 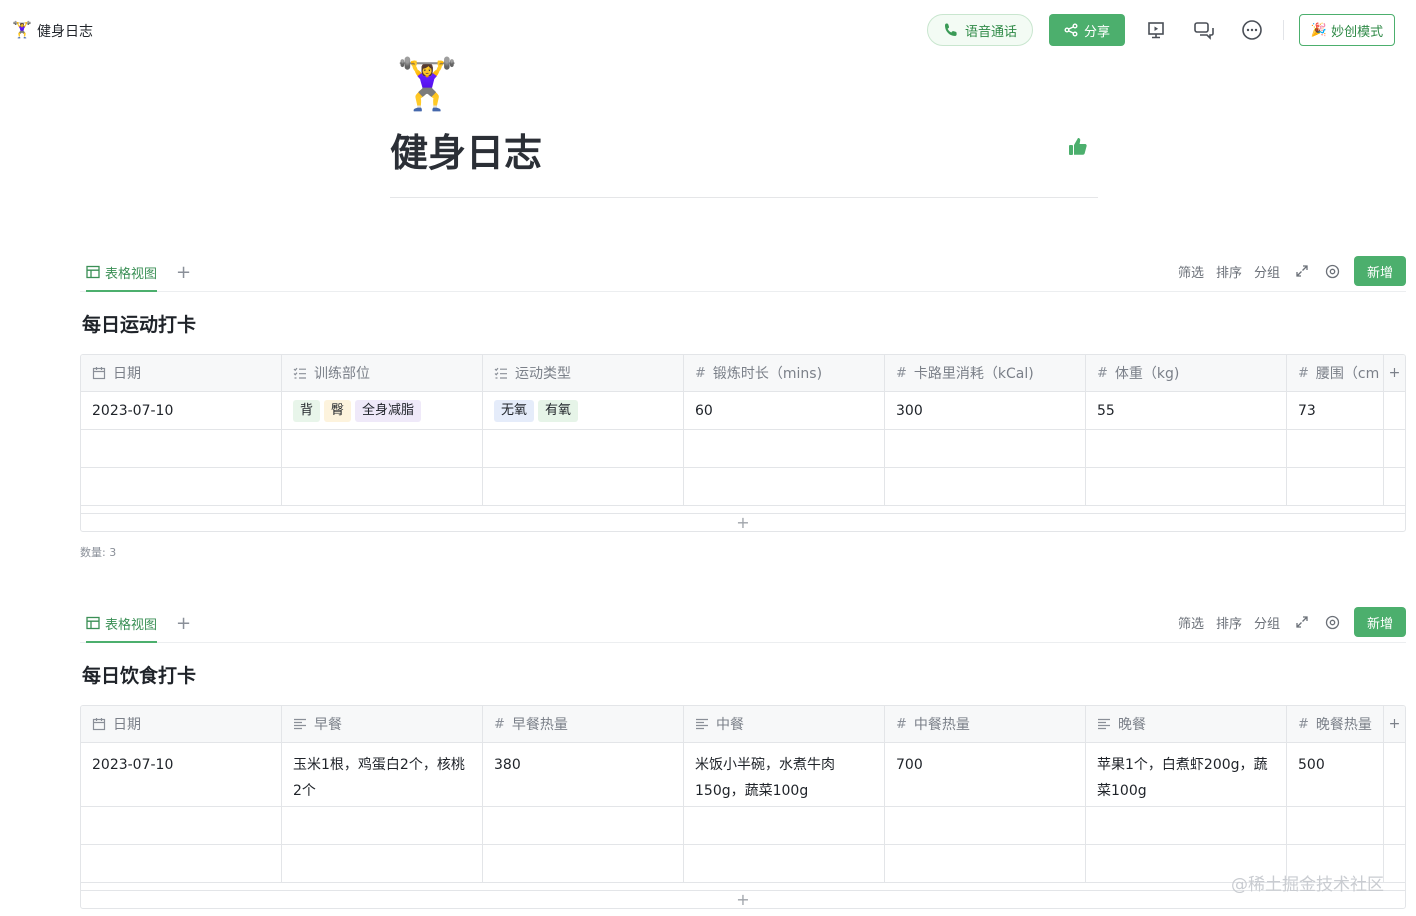 I want to click on magic-mode-button: 🎉 妙创模式, so click(x=1347, y=30).